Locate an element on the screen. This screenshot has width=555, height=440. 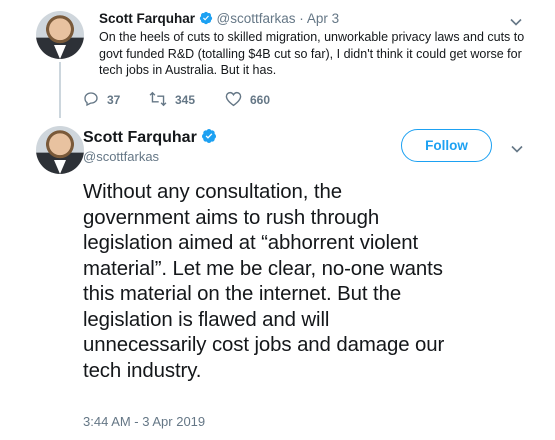
follow-button: Follow is located at coordinates (446, 145).